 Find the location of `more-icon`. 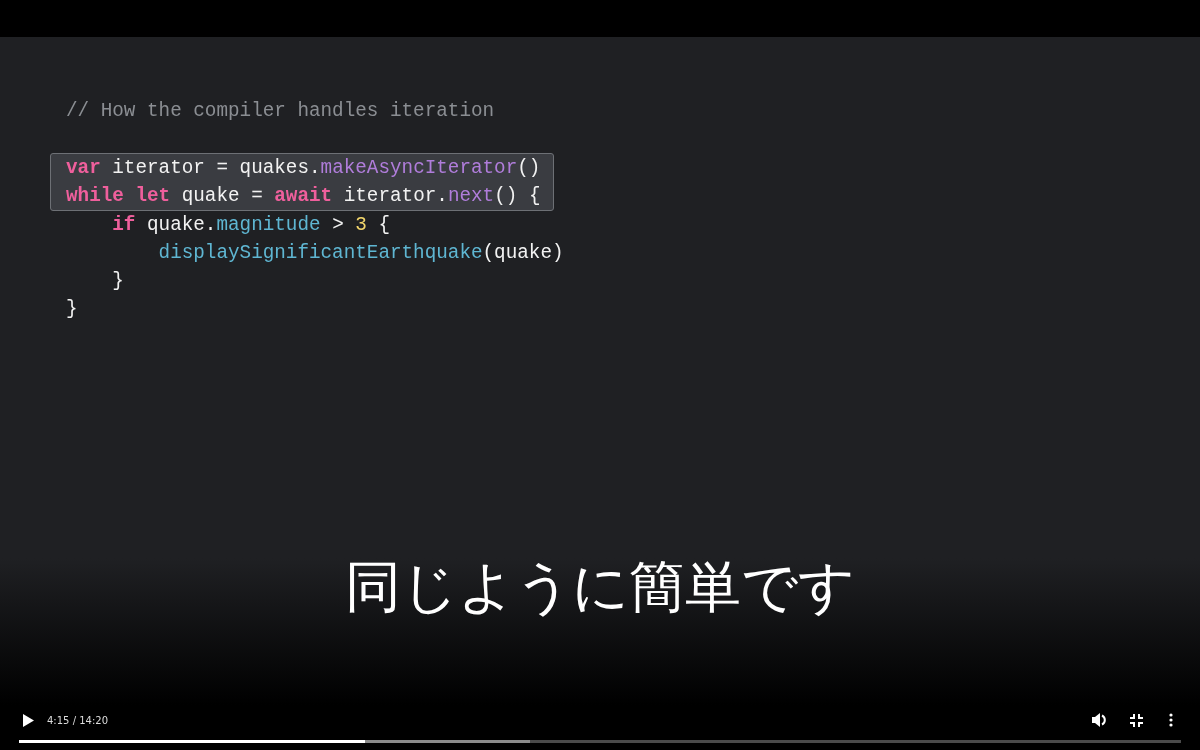

more-icon is located at coordinates (1171, 720).